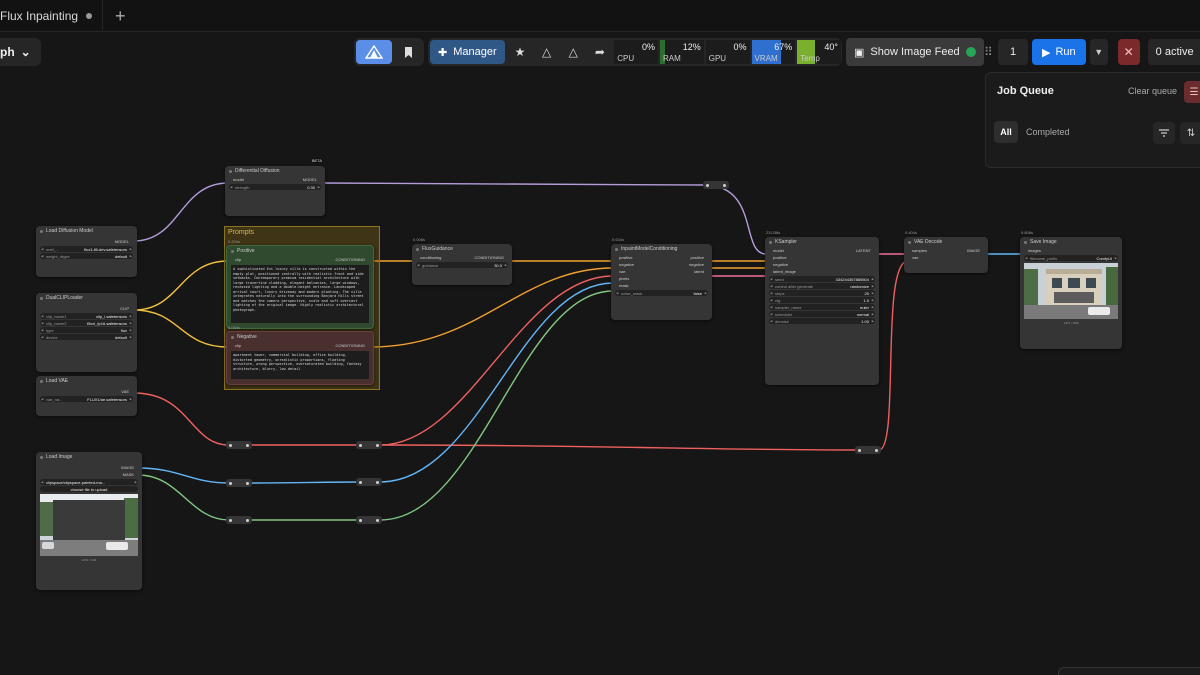 Image resolution: width=1200 pixels, height=675 pixels. Describe the element at coordinates (86, 256) in the screenshot. I see `weight-dtype-widget: weight_dtypedefault` at that location.